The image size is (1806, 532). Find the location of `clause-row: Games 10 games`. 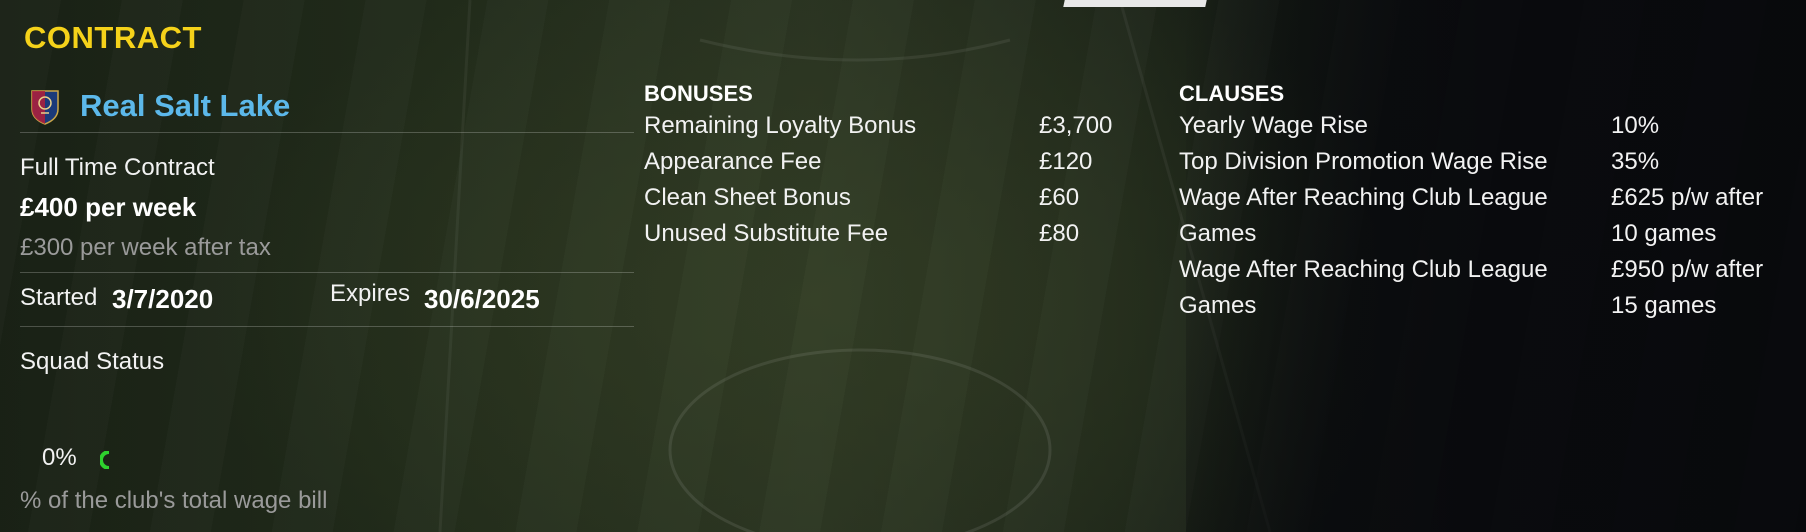

clause-row: Games 10 games is located at coordinates (1489, 234).